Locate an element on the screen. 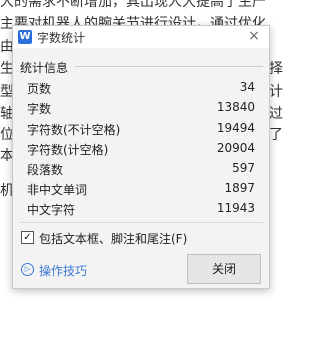  stat-row-pages: 页数 34 is located at coordinates (141, 88).